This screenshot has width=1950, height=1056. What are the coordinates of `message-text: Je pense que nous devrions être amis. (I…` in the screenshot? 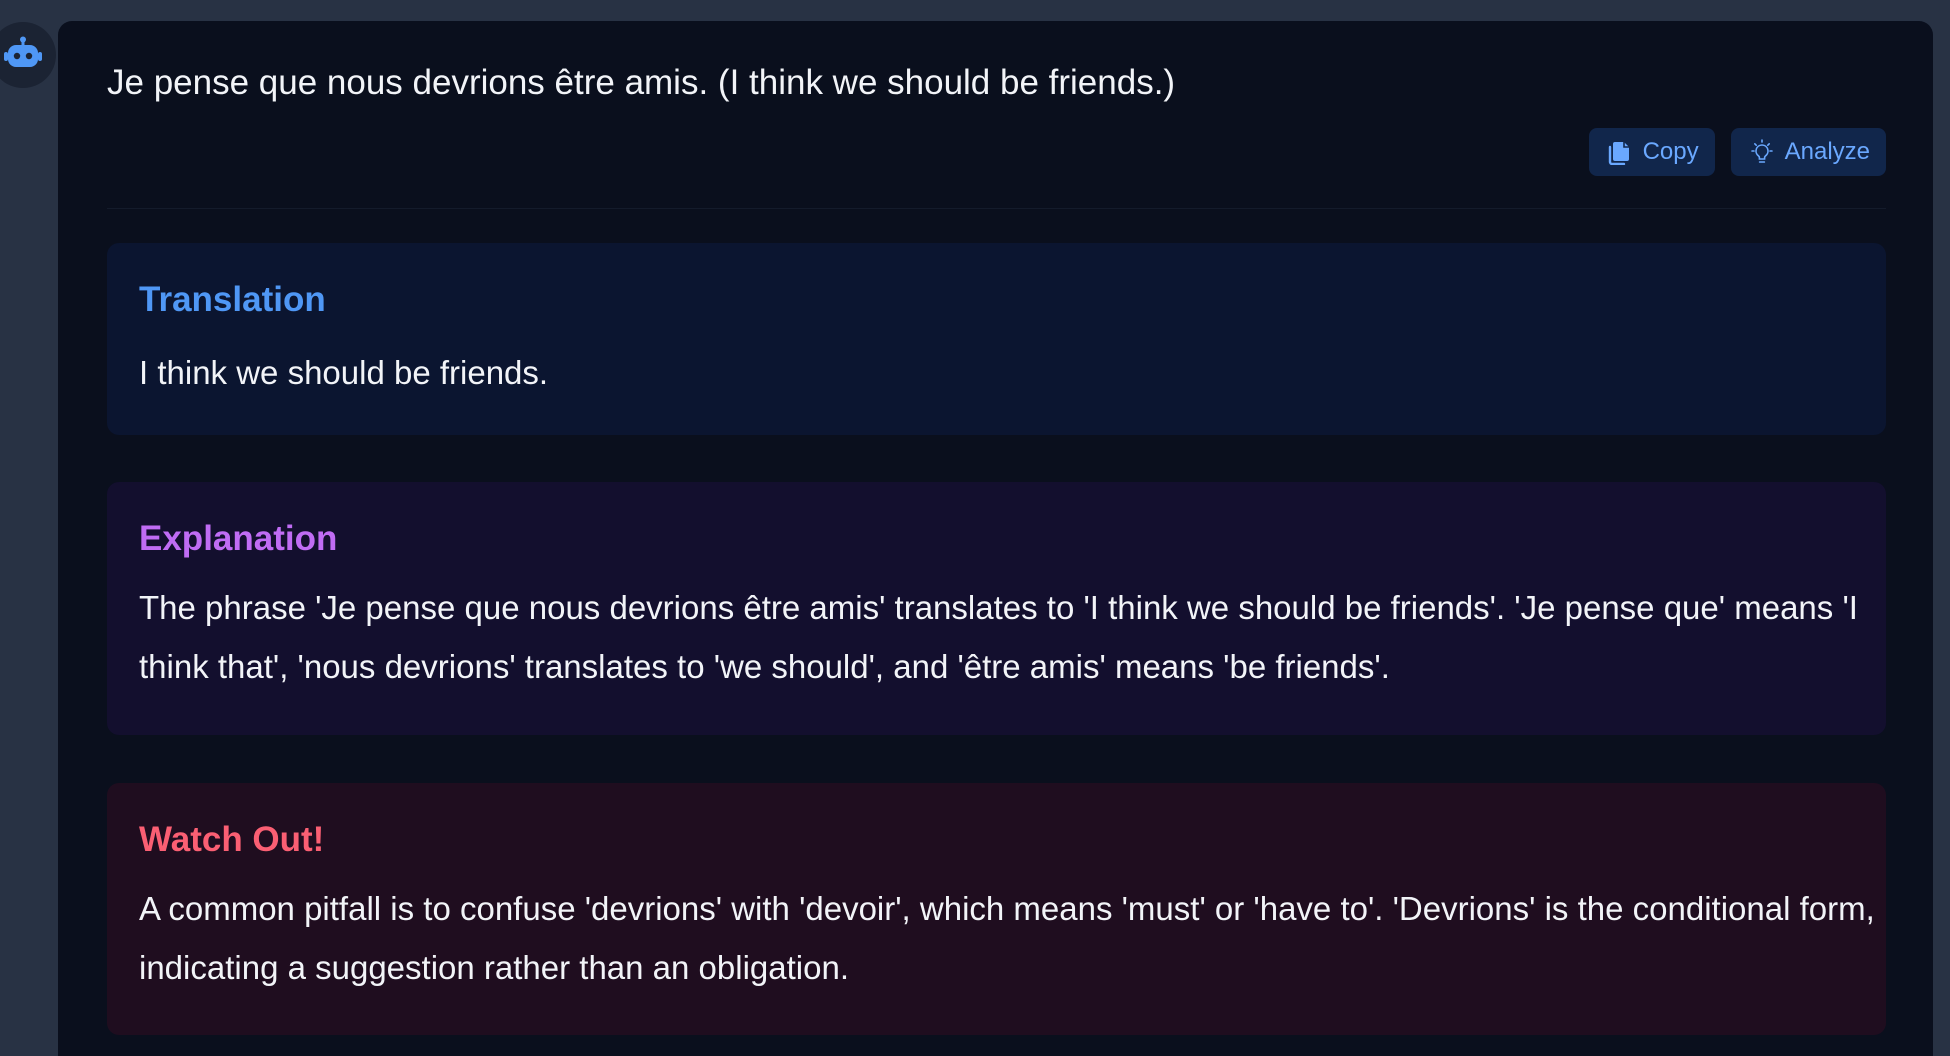 It's located at (641, 82).